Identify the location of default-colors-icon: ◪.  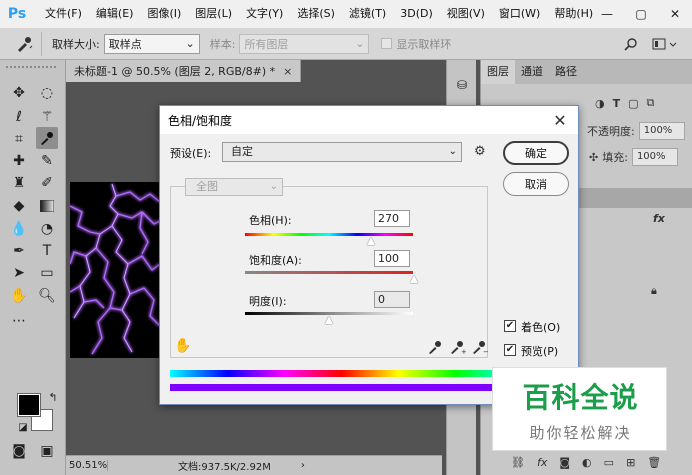
(23, 427).